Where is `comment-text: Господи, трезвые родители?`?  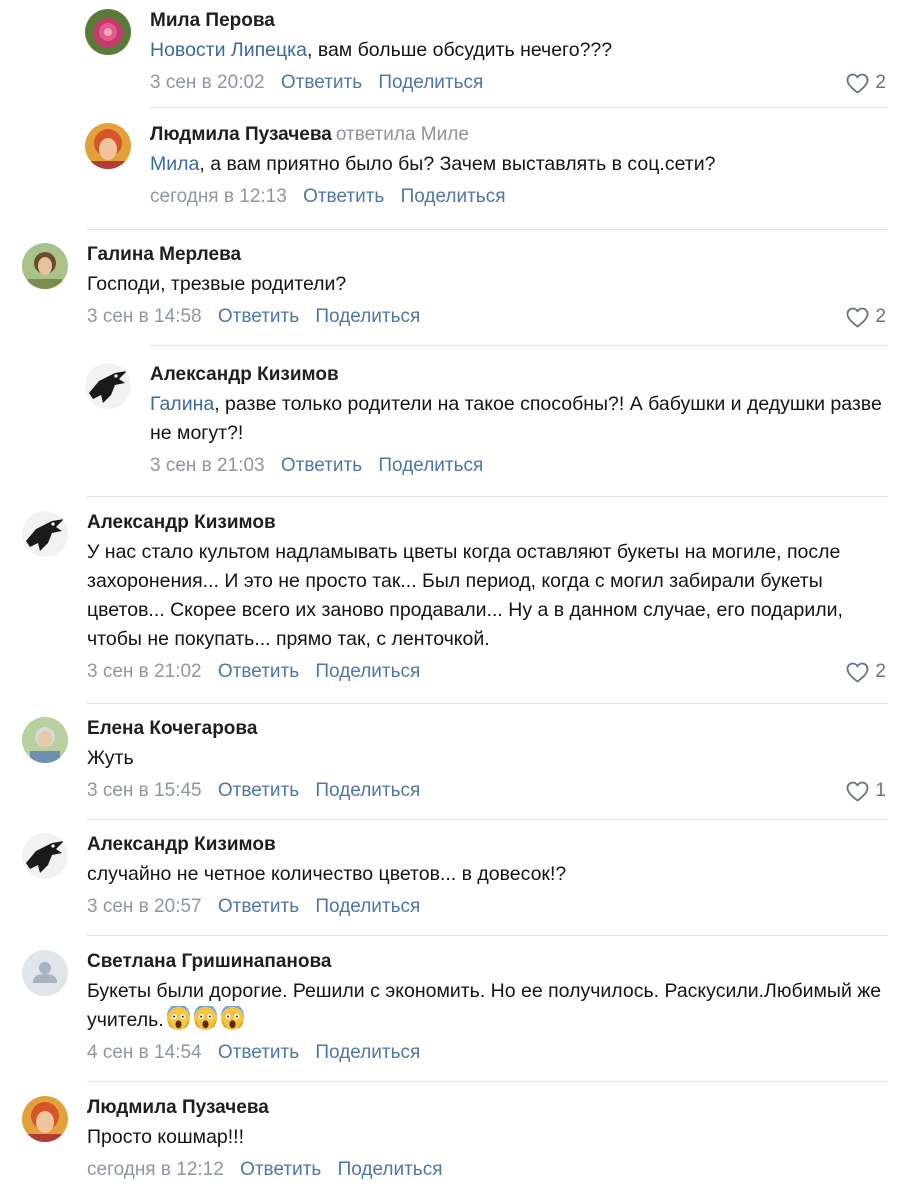
comment-text: Господи, трезвые родители? is located at coordinates (217, 284).